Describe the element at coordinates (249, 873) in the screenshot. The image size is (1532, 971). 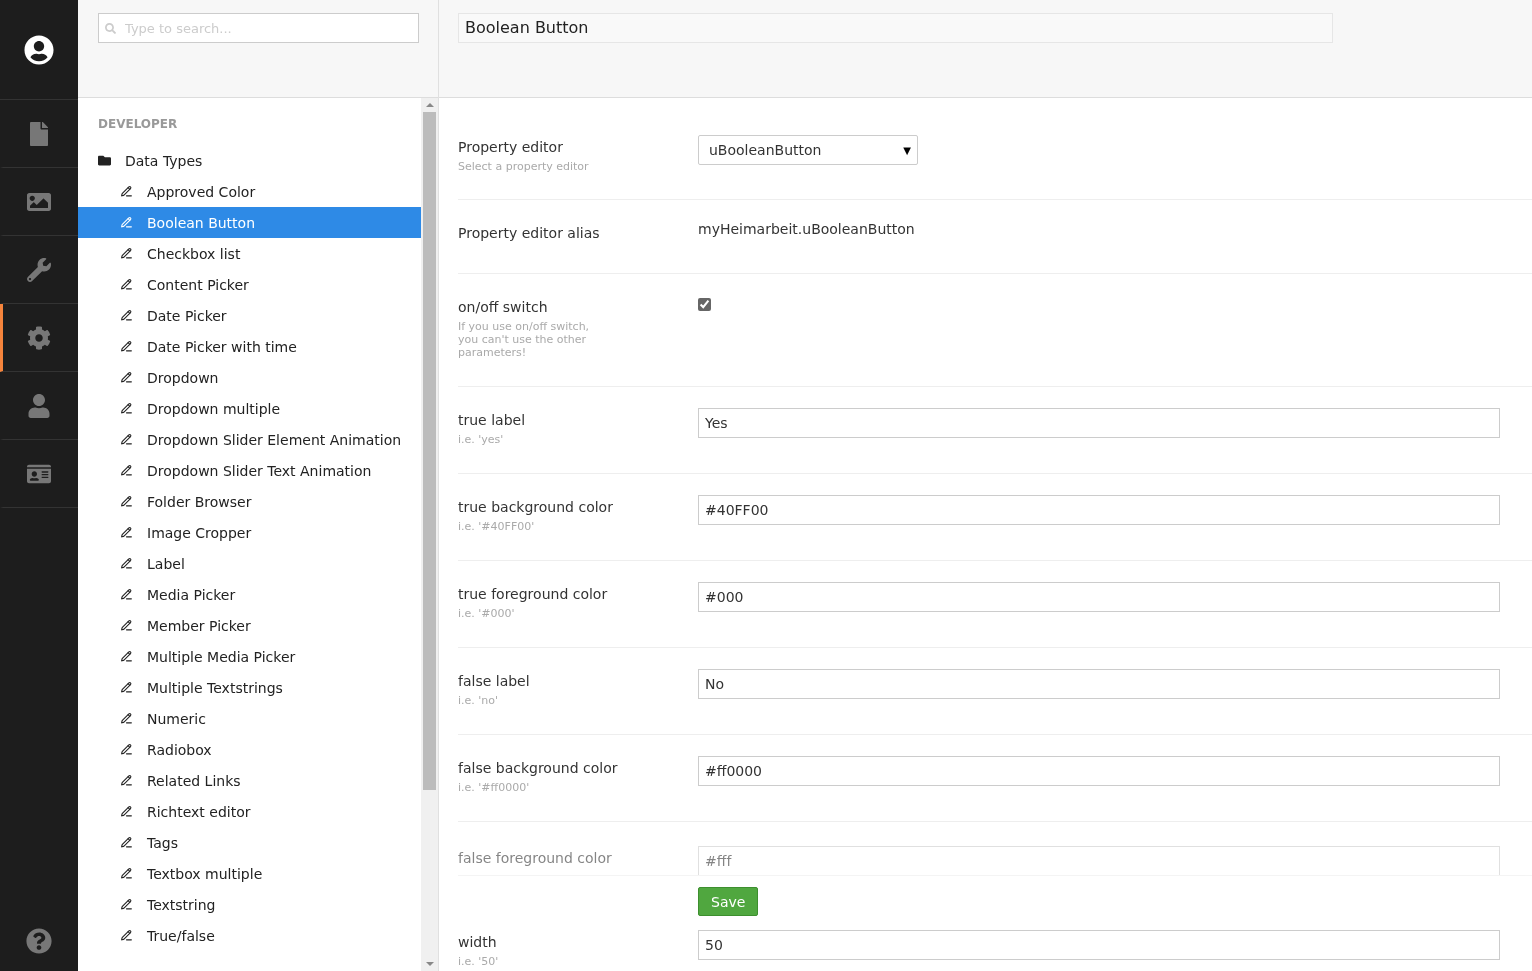
I see `tree-item: Textbox multiple` at that location.